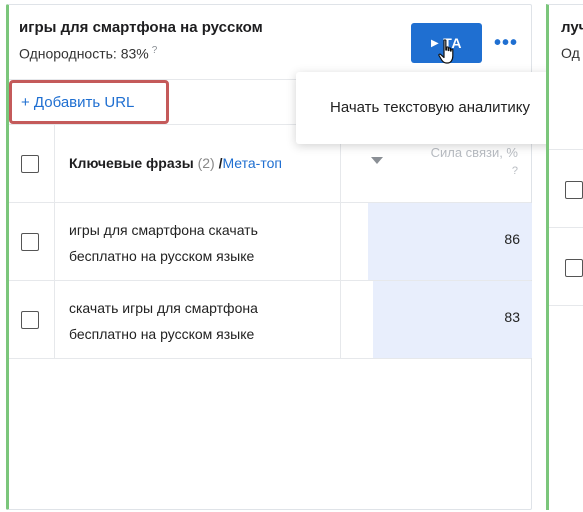 Image resolution: width=583 pixels, height=512 pixels. I want to click on score-value: 86, so click(512, 239).